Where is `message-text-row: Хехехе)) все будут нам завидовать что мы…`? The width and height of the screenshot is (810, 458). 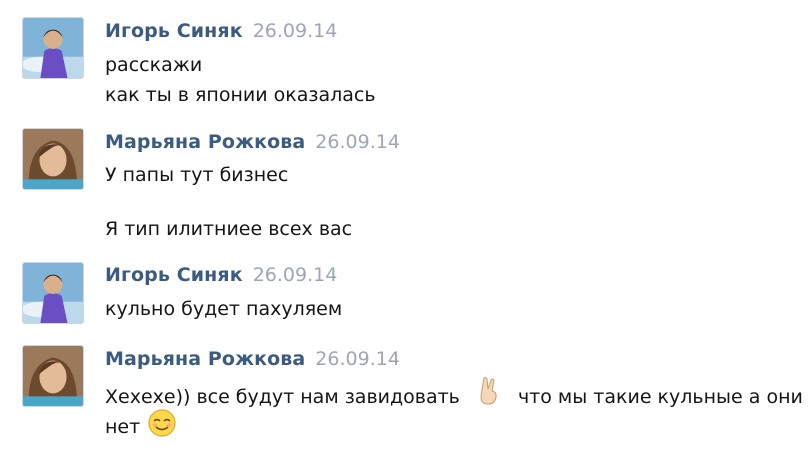 message-text-row: Хехехе)) все будут нам завидовать что мы… is located at coordinates (454, 396).